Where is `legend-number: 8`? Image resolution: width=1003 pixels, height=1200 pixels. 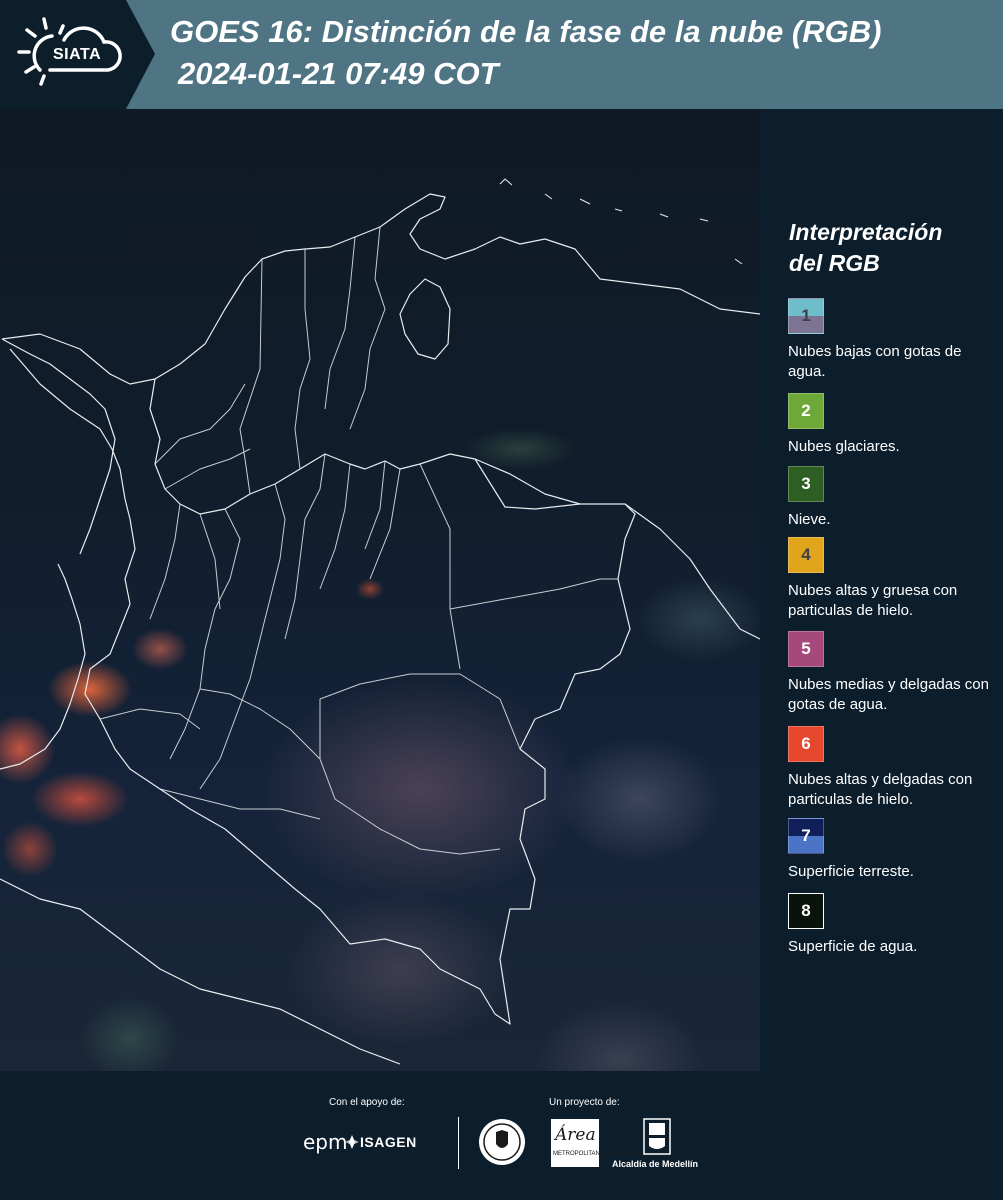
legend-number: 8 is located at coordinates (806, 910).